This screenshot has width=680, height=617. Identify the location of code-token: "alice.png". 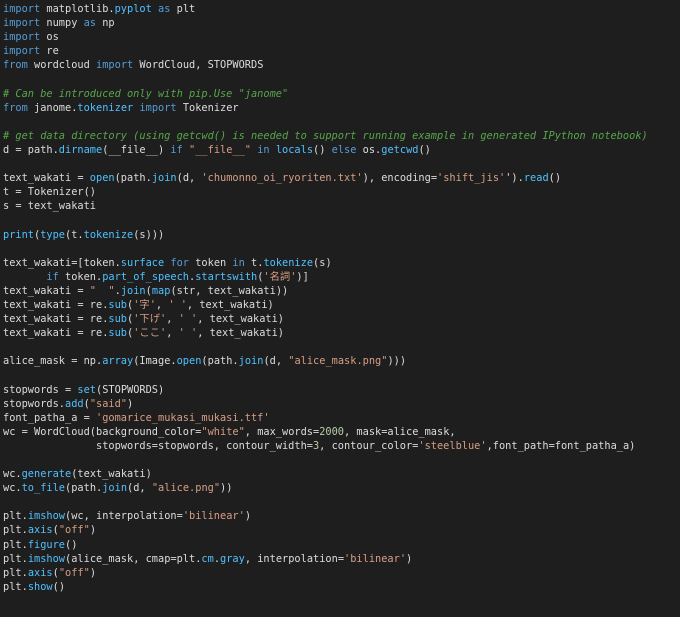
(186, 488).